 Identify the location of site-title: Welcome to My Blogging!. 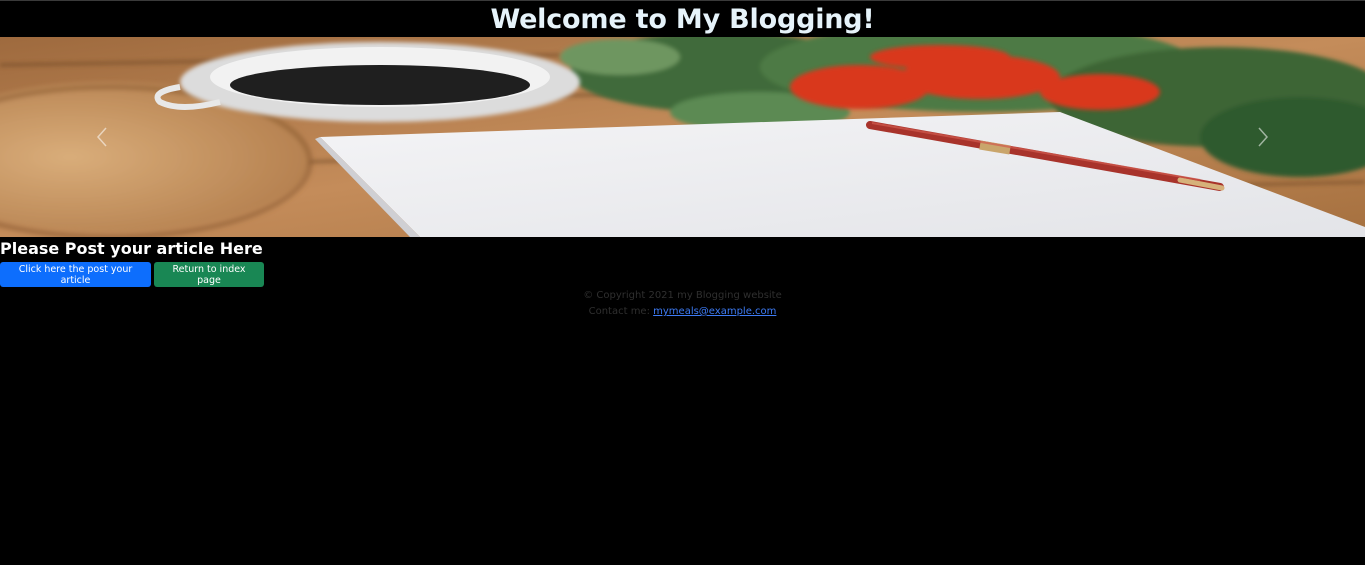
(682, 19).